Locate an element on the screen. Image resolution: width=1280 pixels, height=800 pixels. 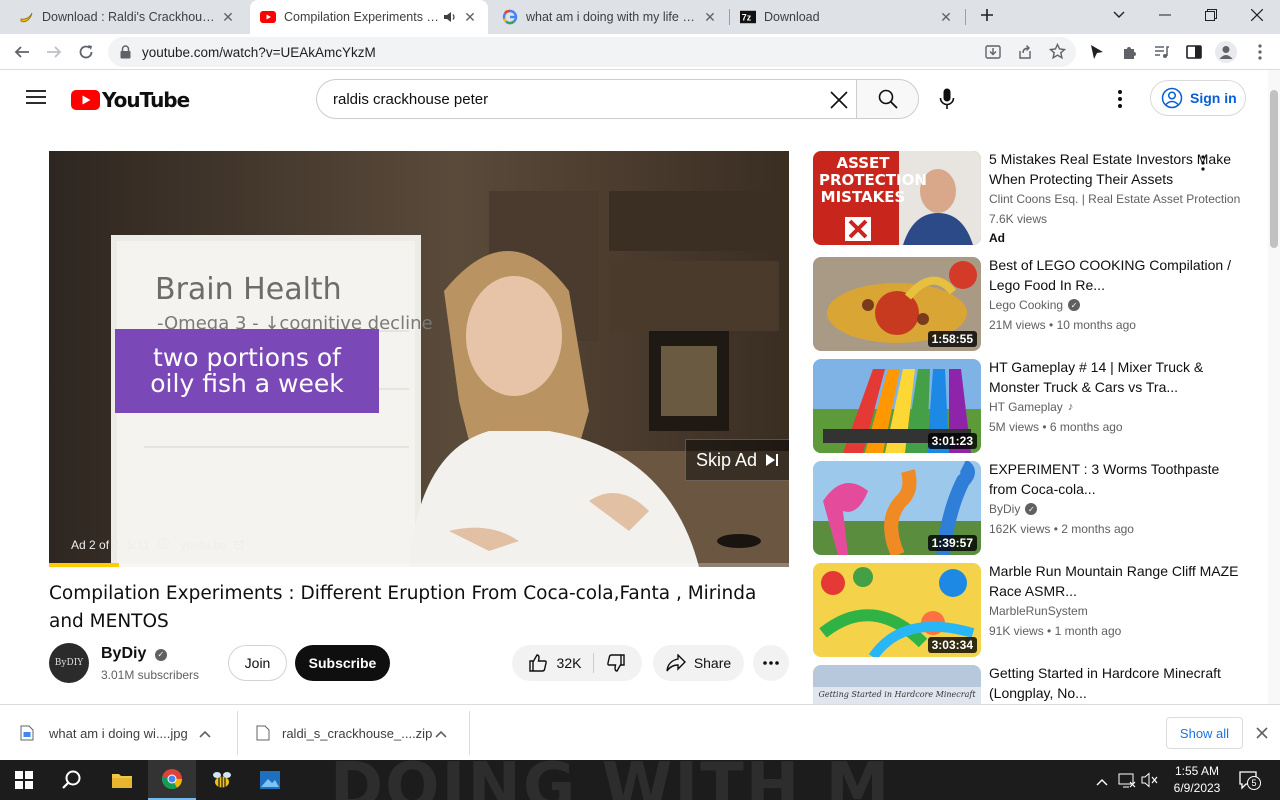
extensions-puzzle-icon is located at coordinates (1130, 52).